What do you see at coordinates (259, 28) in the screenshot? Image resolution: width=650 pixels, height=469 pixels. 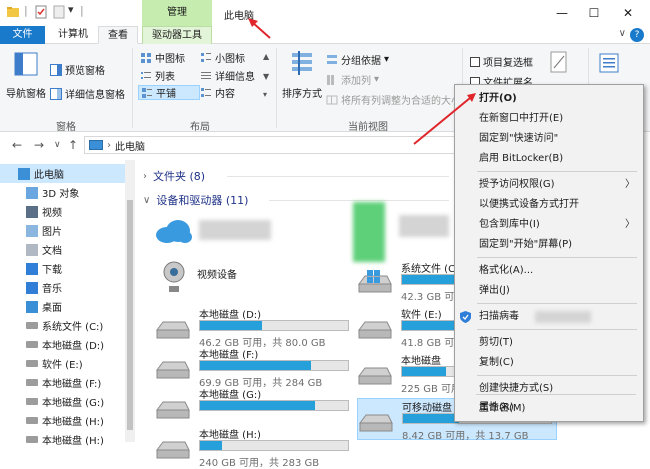 I see `annotation-arrow-title` at bounding box center [259, 28].